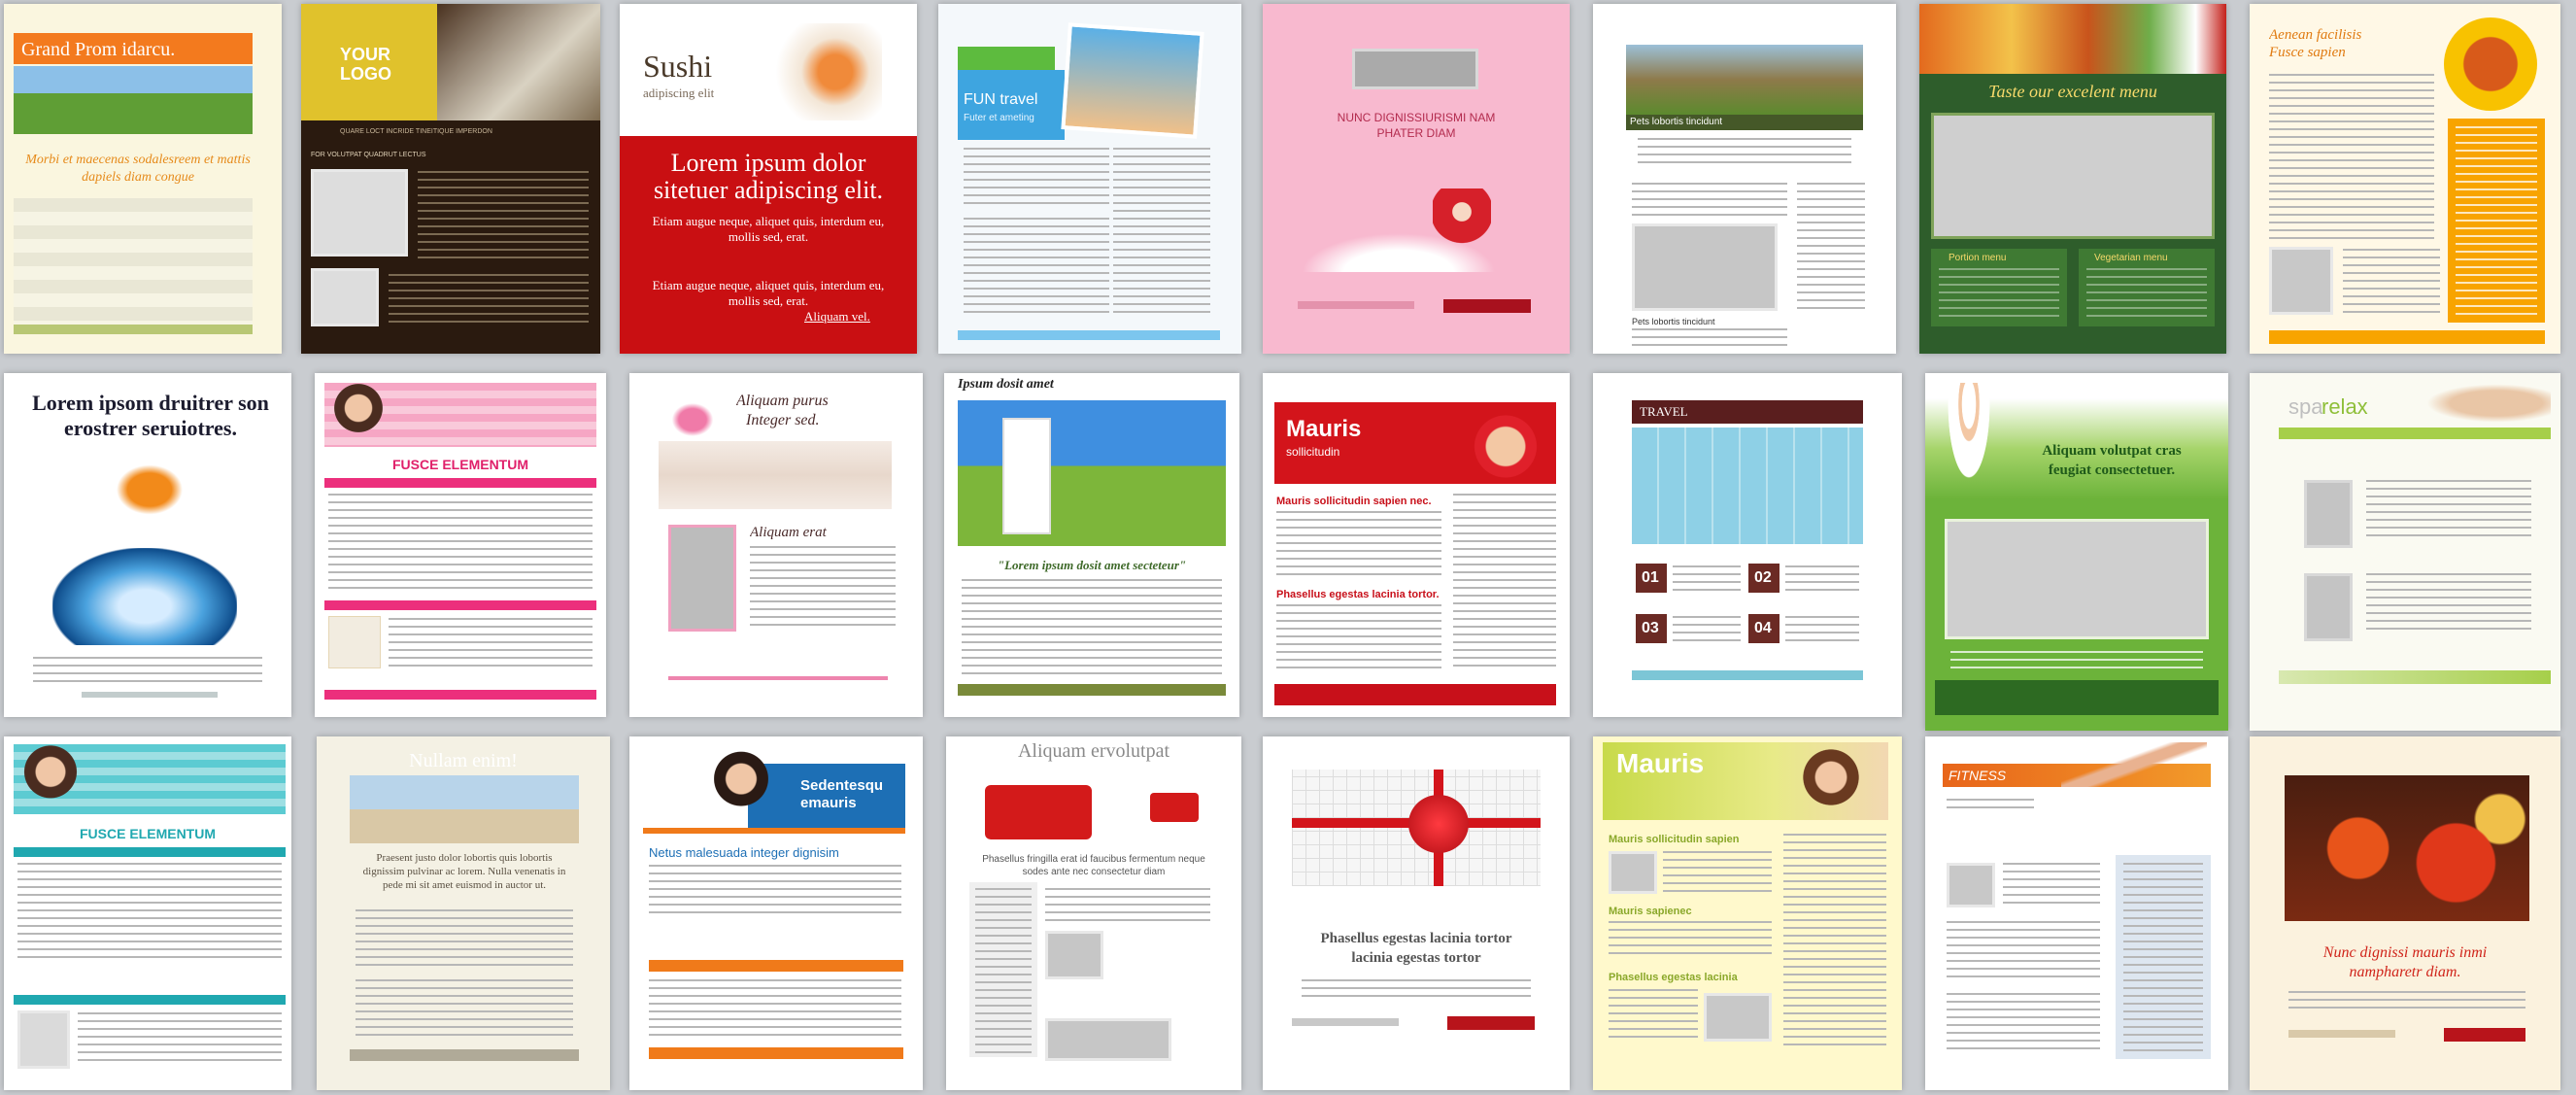 The image size is (2576, 1095). Describe the element at coordinates (1747, 545) in the screenshot. I see `template-card-travel: TRAVEL 01 02 03 04` at that location.